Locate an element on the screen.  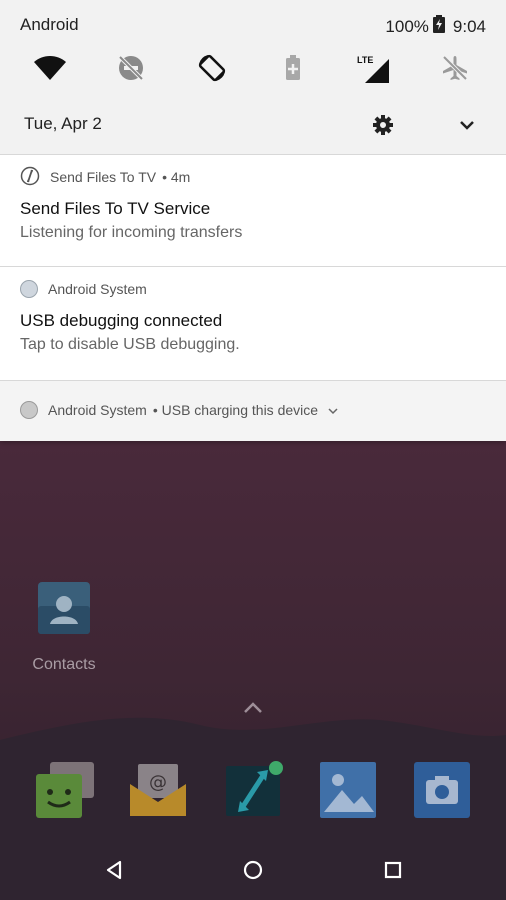
auto-rotate-icon is located at coordinates (212, 70).